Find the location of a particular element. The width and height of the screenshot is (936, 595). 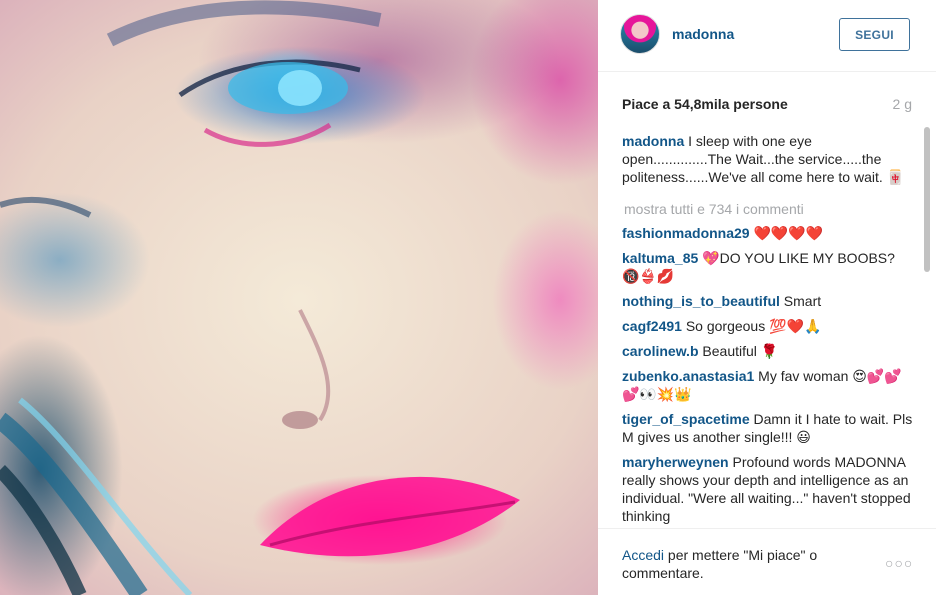

comment-user-link: cagf2491 is located at coordinates (652, 326).